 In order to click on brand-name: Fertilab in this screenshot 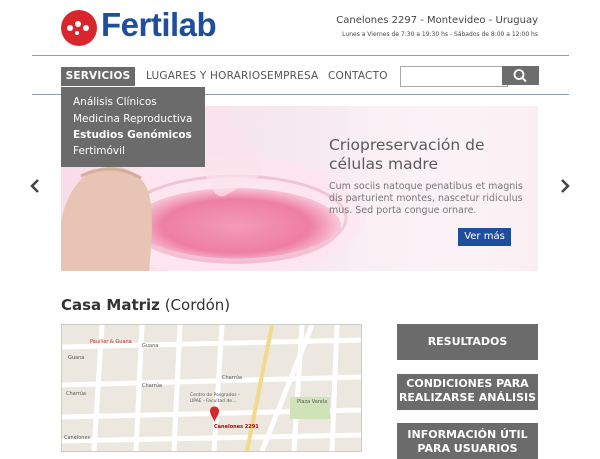, I will do `click(159, 25)`.